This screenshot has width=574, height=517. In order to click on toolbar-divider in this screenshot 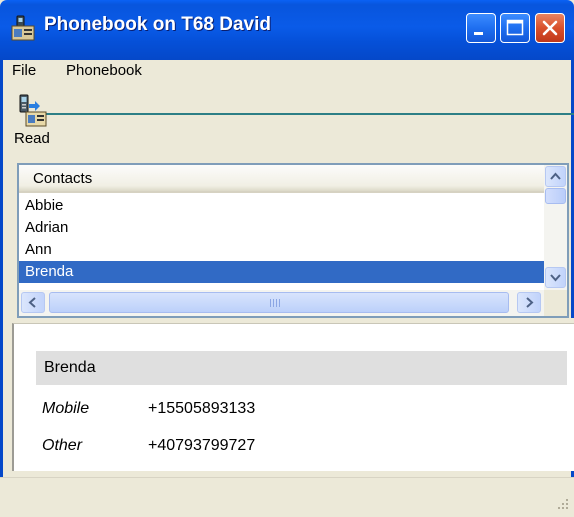, I will do `click(306, 114)`.